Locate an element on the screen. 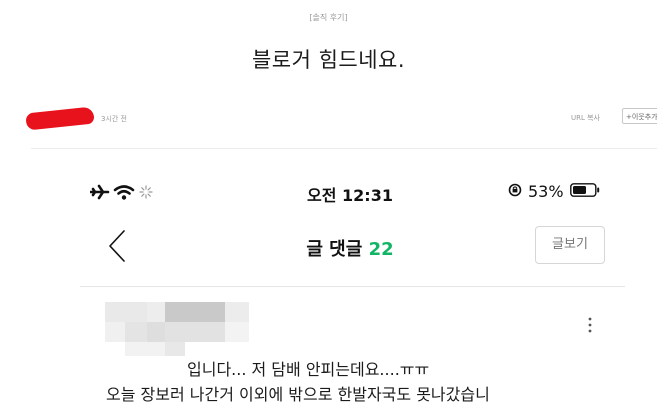 This screenshot has width=657, height=414. orientation-lock-icon is located at coordinates (515, 191).